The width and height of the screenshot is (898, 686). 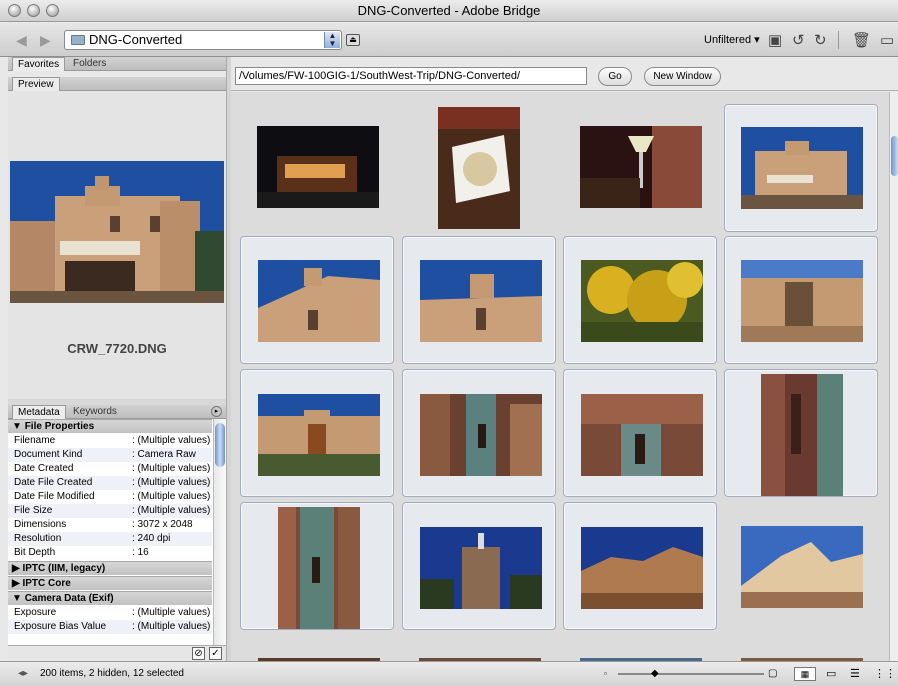 What do you see at coordinates (59, 426) in the screenshot?
I see `file-properties-label: File Properties` at bounding box center [59, 426].